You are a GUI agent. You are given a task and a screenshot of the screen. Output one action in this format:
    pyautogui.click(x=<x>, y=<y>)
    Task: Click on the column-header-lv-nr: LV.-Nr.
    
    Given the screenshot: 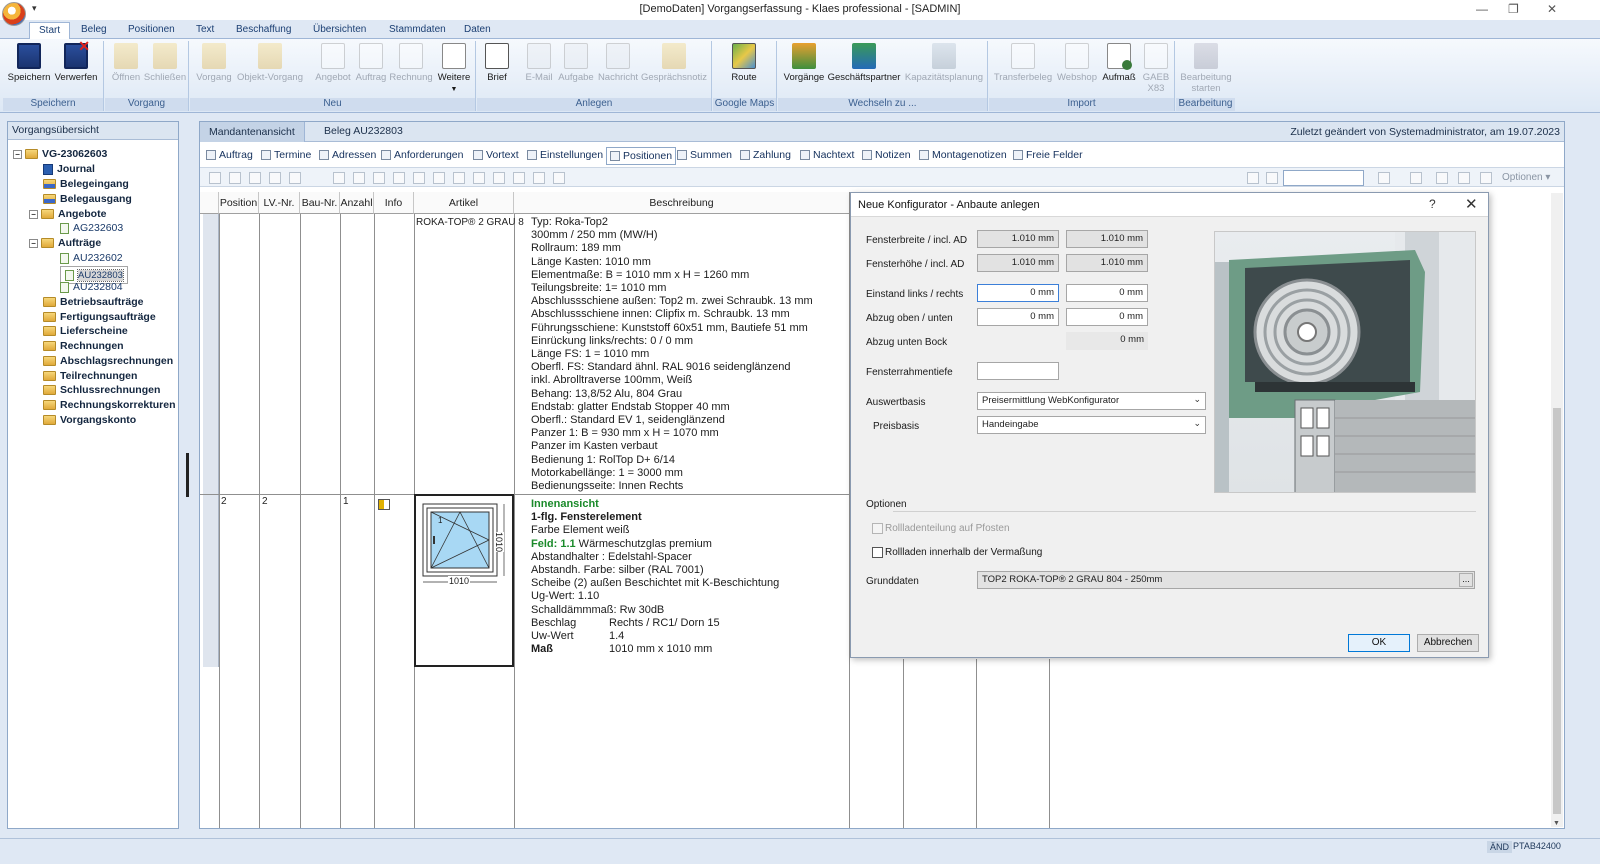 What is the action you would take?
    pyautogui.click(x=279, y=203)
    